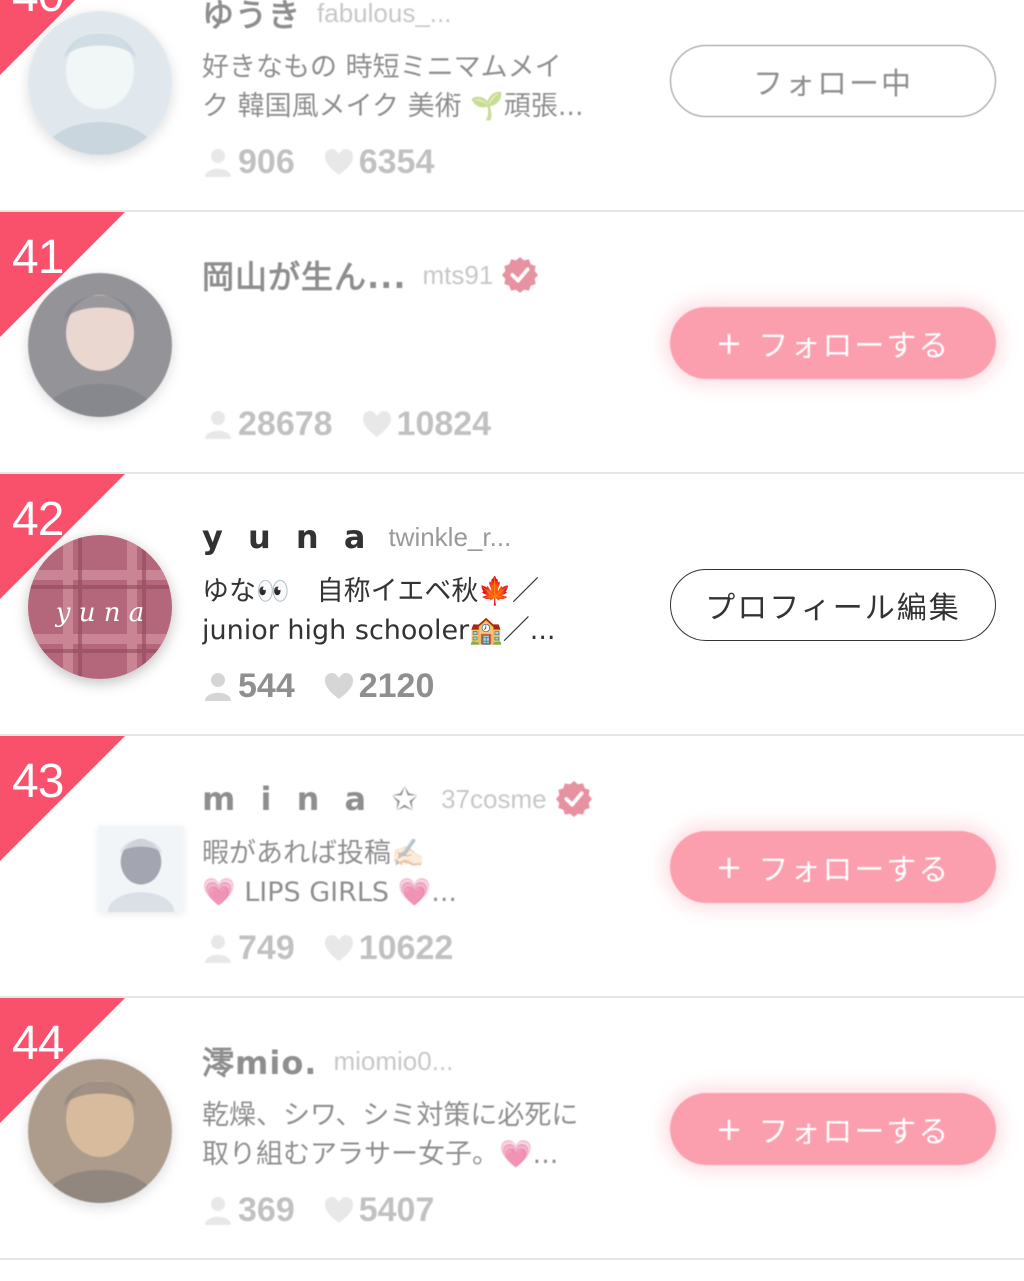 The height and width of the screenshot is (1281, 1024). I want to click on follower-count-value: 749, so click(266, 947).